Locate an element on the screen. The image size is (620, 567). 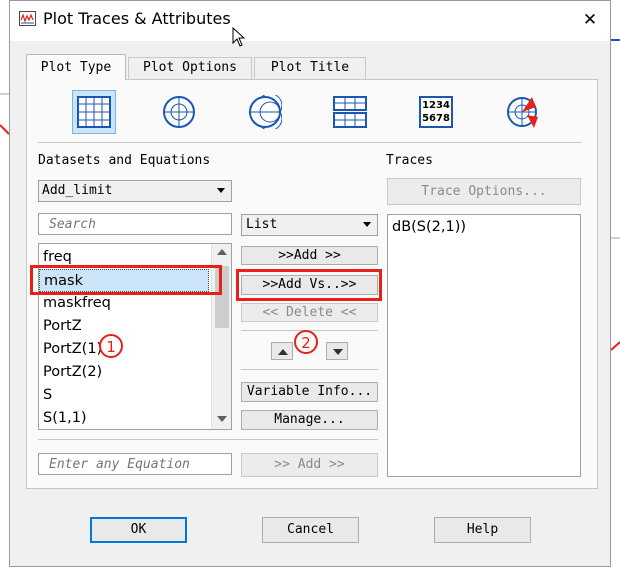
rectangular-grid-icon is located at coordinates (94, 112).